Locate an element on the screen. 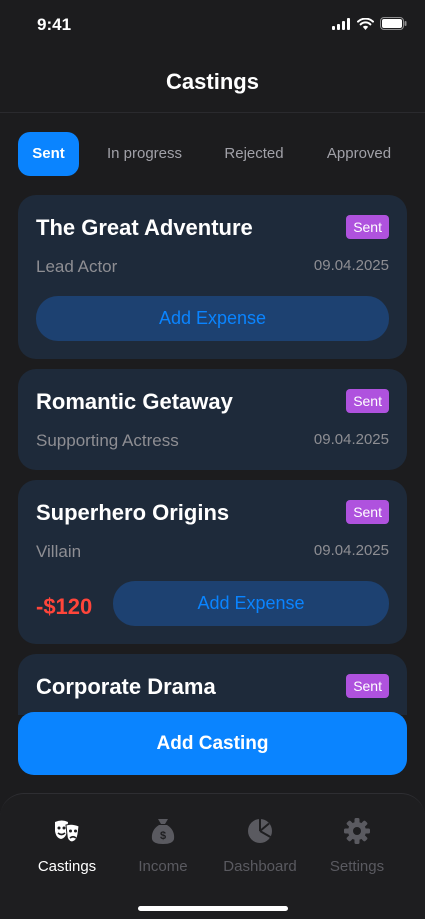  status-icons is located at coordinates (369, 23).